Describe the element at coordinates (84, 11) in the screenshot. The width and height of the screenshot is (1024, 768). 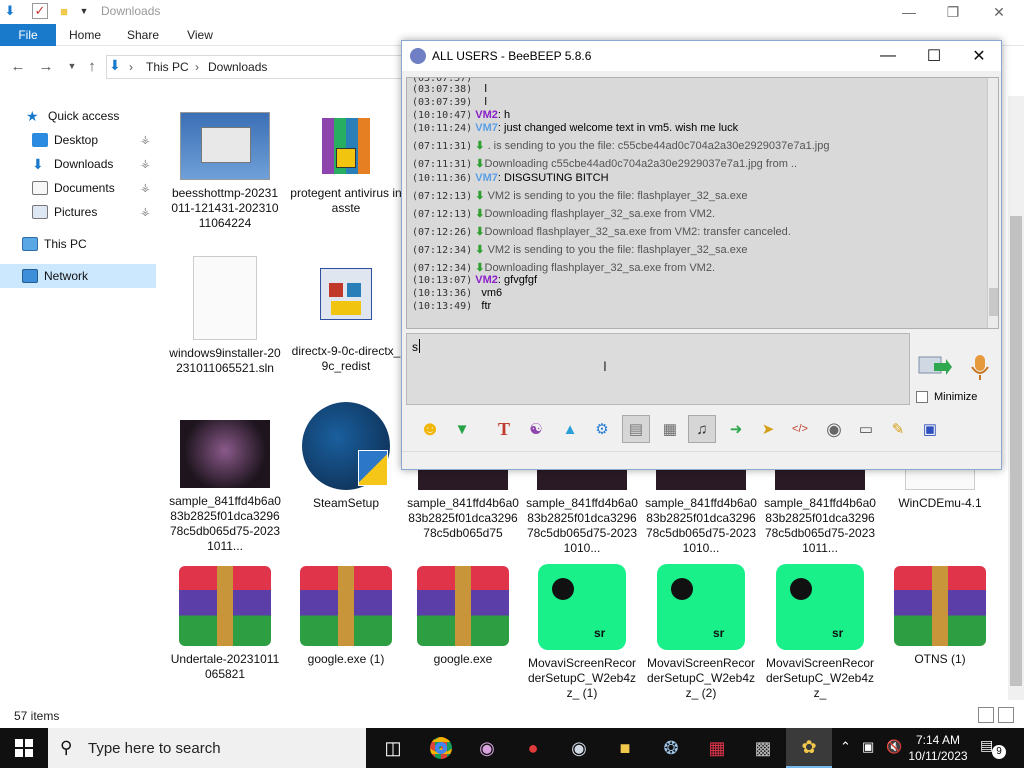
I see `customize-qa-icon: ▼` at that location.